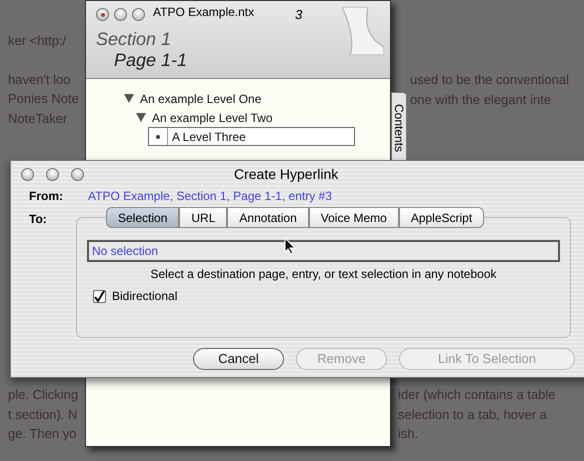 The image size is (584, 461). I want to click on background-text: selection to a tab, hover a, so click(473, 415).